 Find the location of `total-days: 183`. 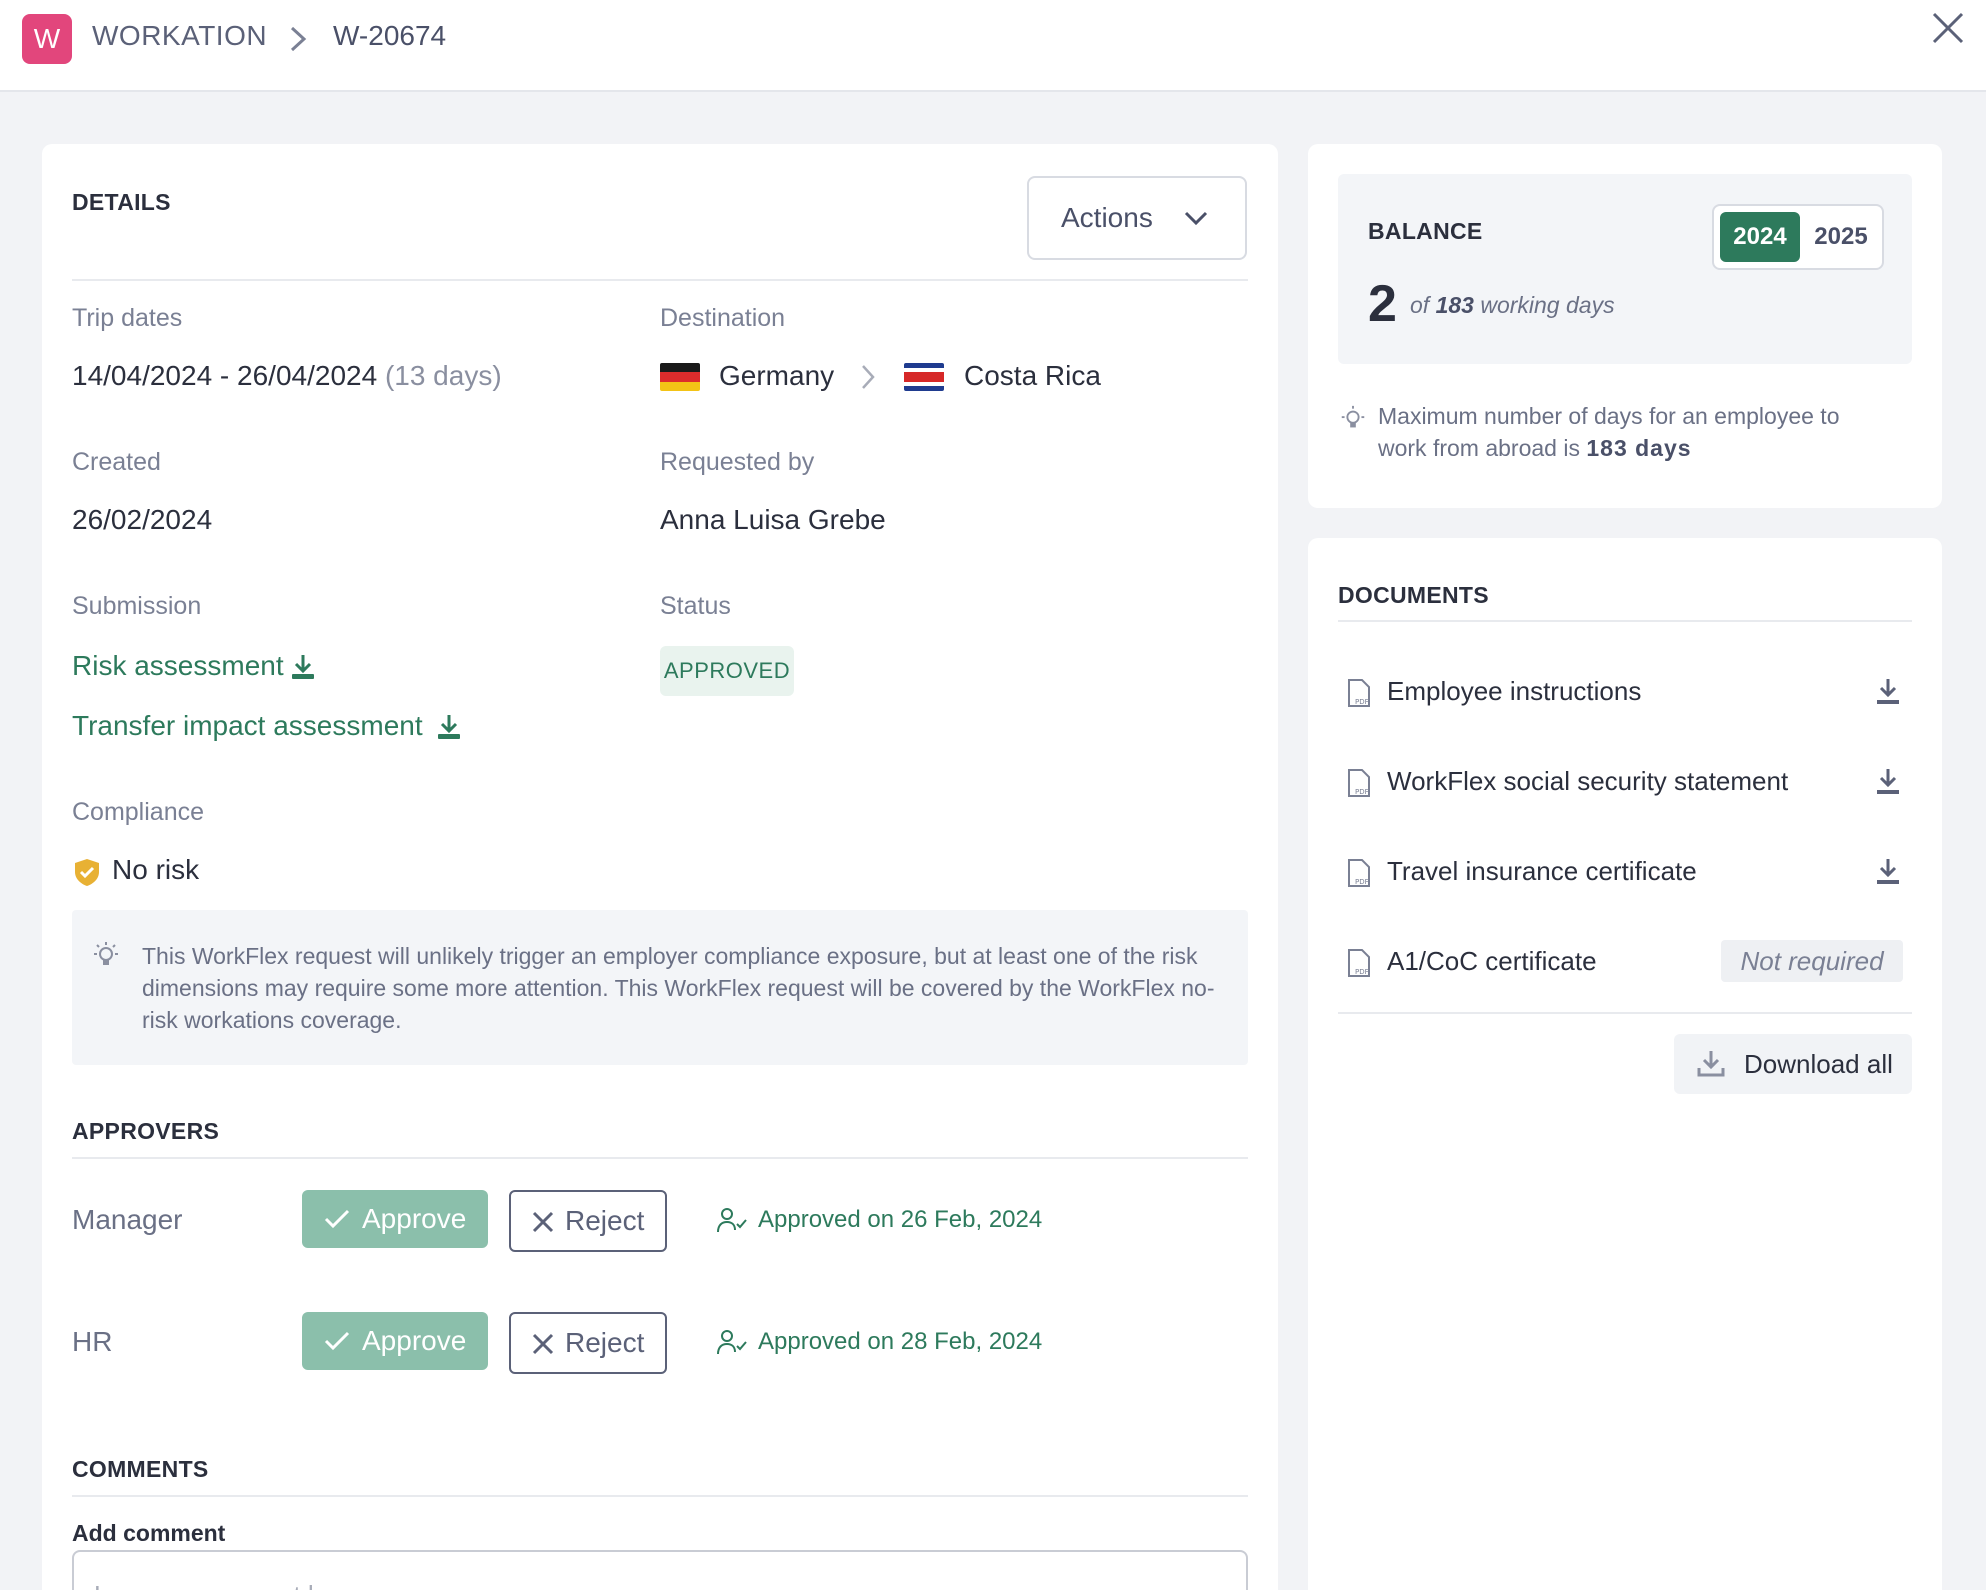

total-days: 183 is located at coordinates (1454, 305).